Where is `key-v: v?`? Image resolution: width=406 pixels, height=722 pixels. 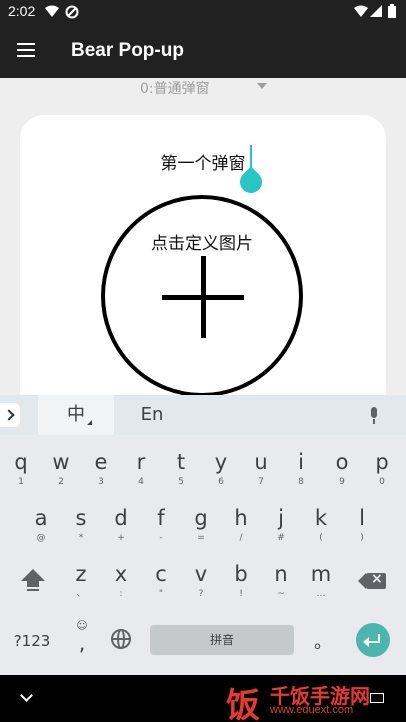
key-v: v? is located at coordinates (201, 580).